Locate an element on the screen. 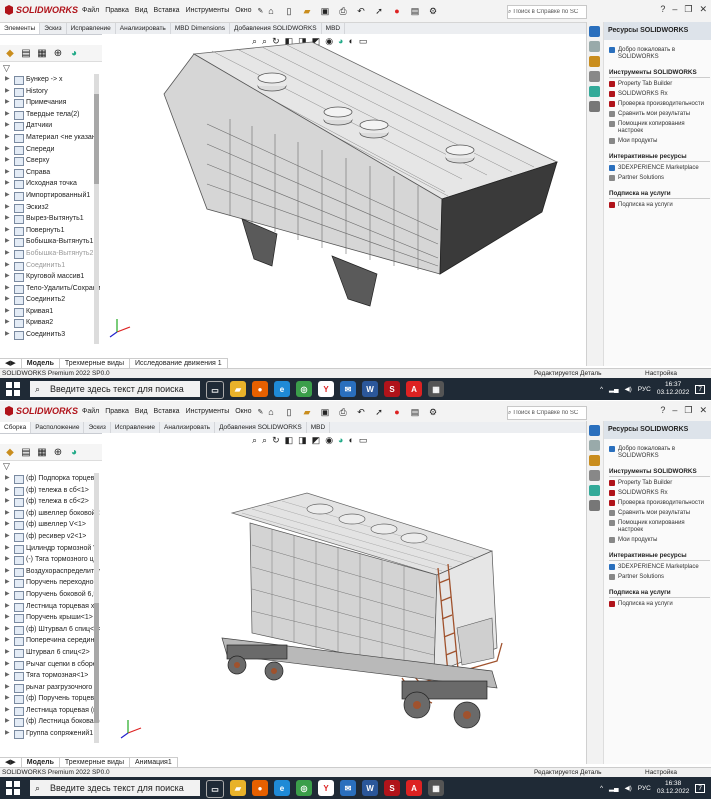 Image resolution: width=711 pixels, height=800 pixels. print-icon: ⎙ is located at coordinates (343, 11).